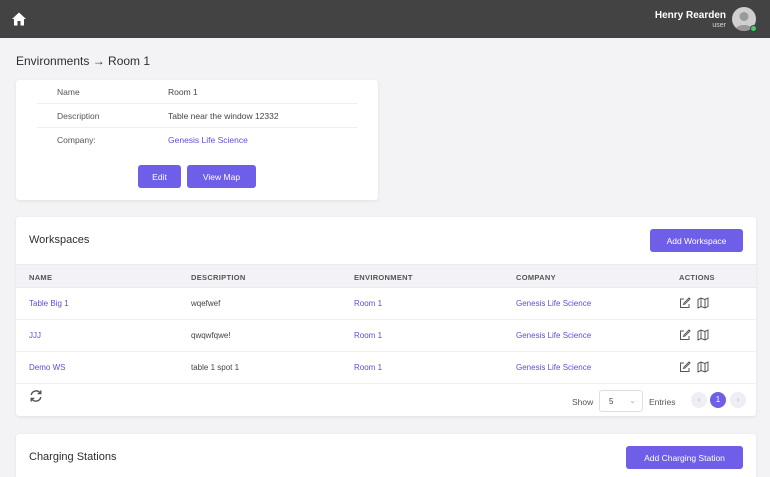 This screenshot has height=477, width=770. I want to click on workspace-description: qwqwfqwe!, so click(211, 335).